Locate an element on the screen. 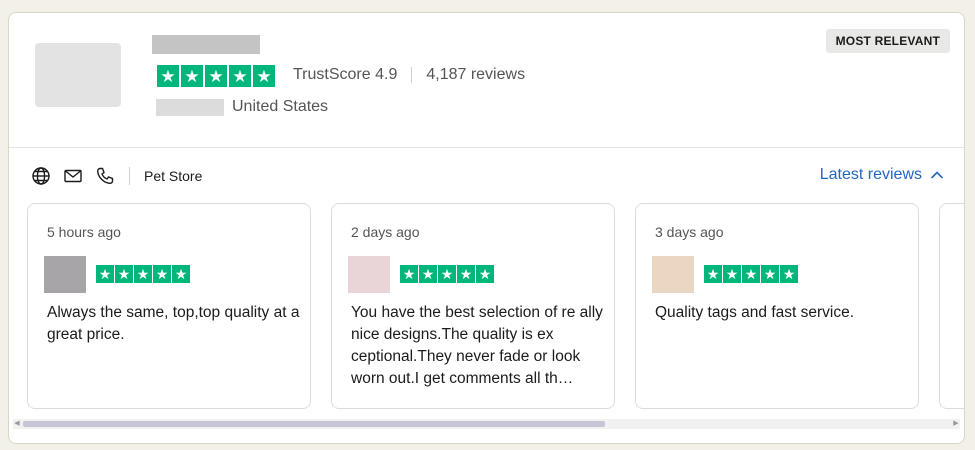 The width and height of the screenshot is (975, 450). review-time: 5 hours ago is located at coordinates (84, 232).